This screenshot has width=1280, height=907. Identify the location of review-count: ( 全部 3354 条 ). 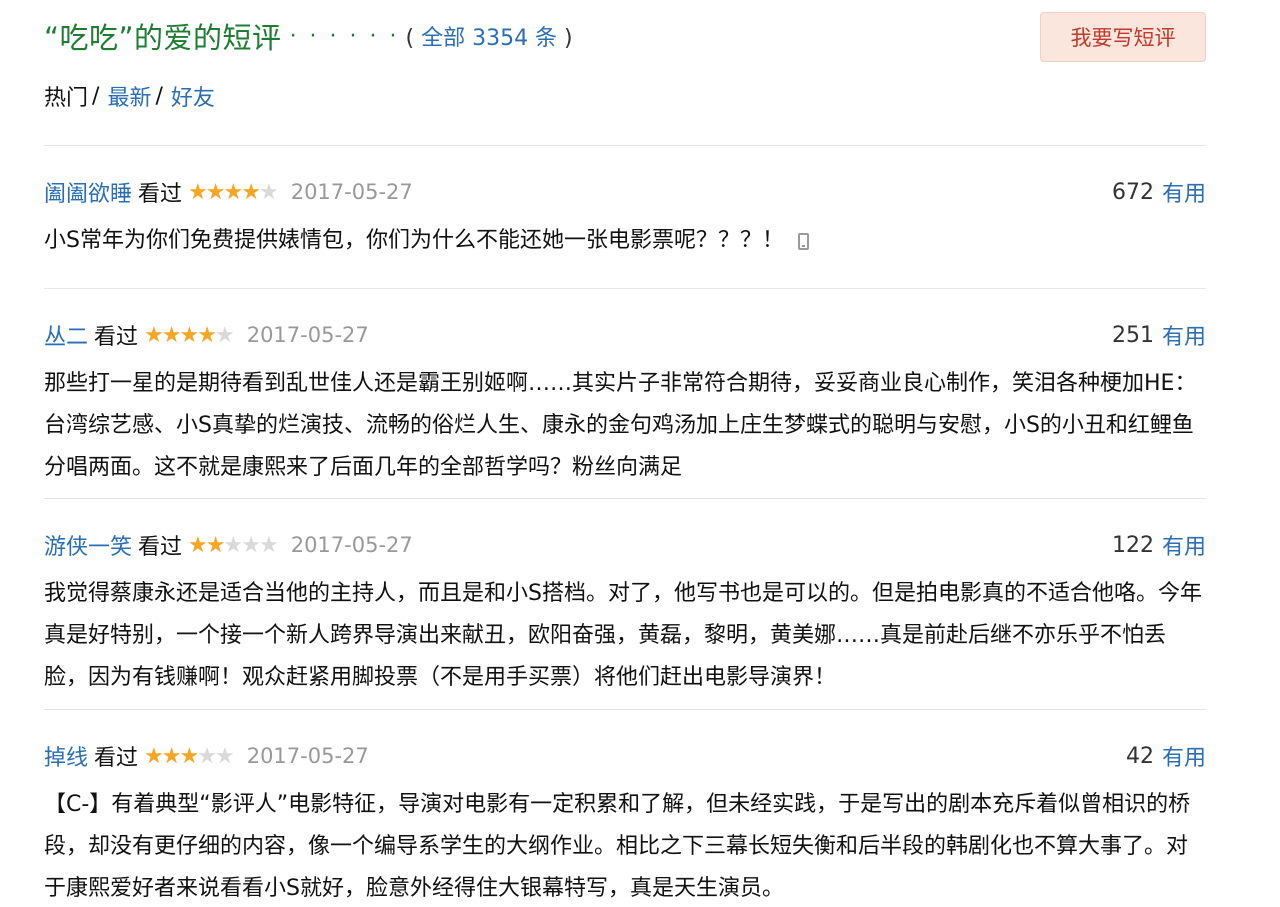
(489, 36).